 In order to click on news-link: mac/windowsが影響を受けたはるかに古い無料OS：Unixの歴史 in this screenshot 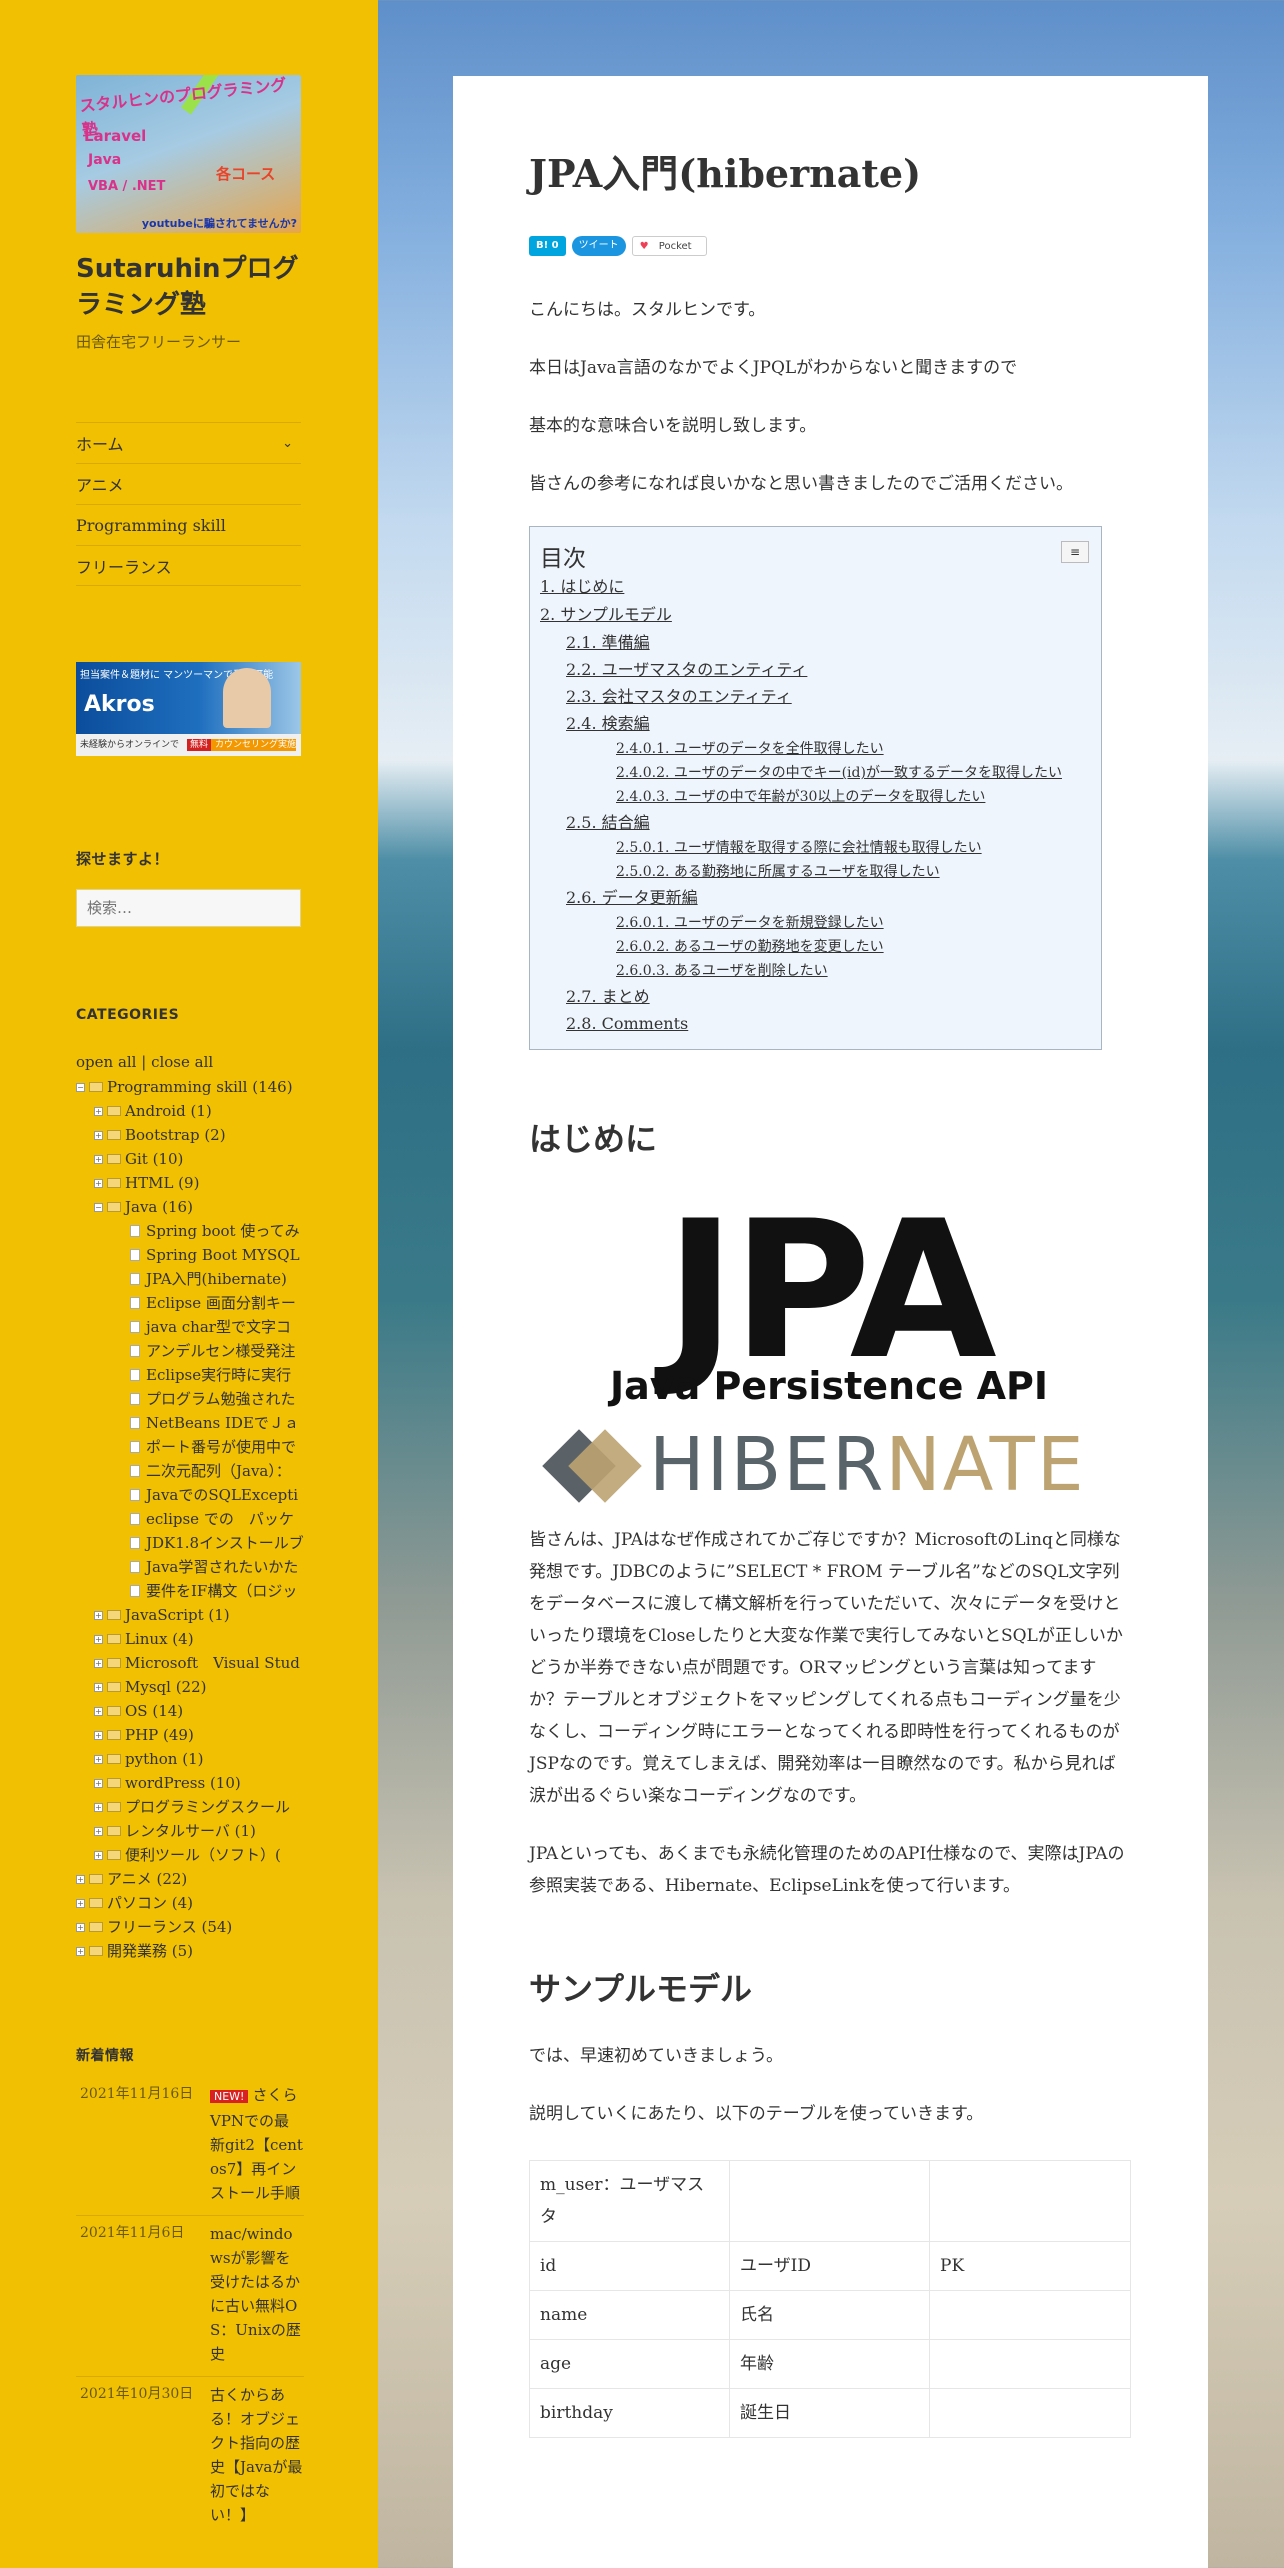, I will do `click(257, 2294)`.